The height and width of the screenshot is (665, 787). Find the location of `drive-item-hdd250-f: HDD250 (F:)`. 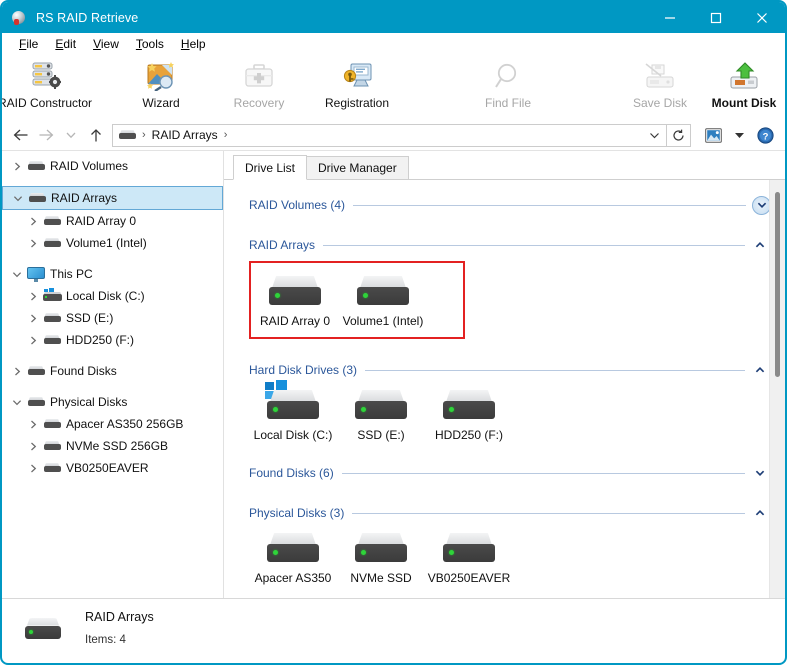

drive-item-hdd250-f: HDD250 (F:) is located at coordinates (469, 410).